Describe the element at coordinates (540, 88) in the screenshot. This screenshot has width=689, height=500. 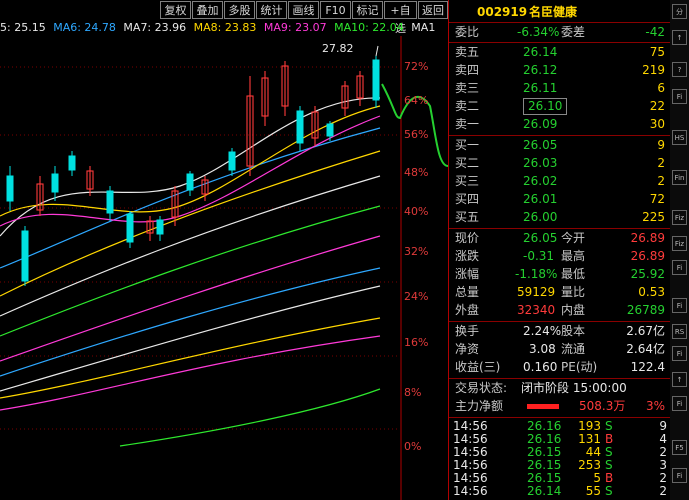
I see `ask-price: 26.11` at that location.